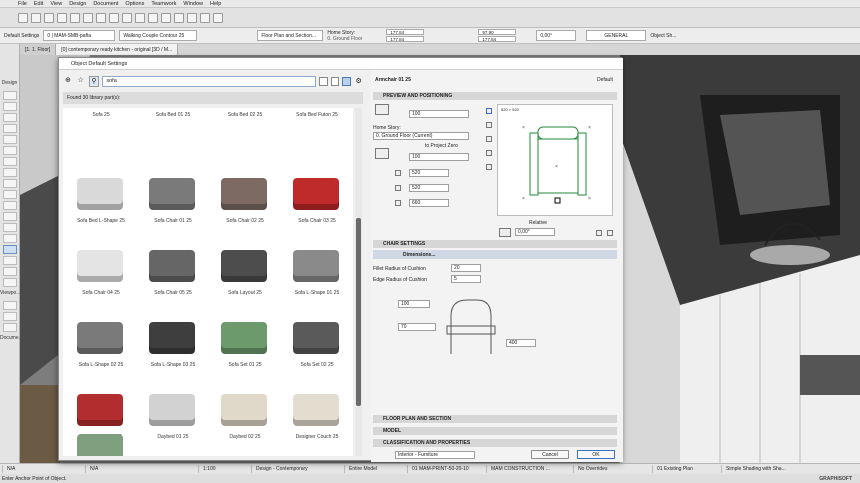 This screenshot has height=483, width=860. Describe the element at coordinates (466, 268) in the screenshot. I see `fillet-radius-field: 20` at that location.